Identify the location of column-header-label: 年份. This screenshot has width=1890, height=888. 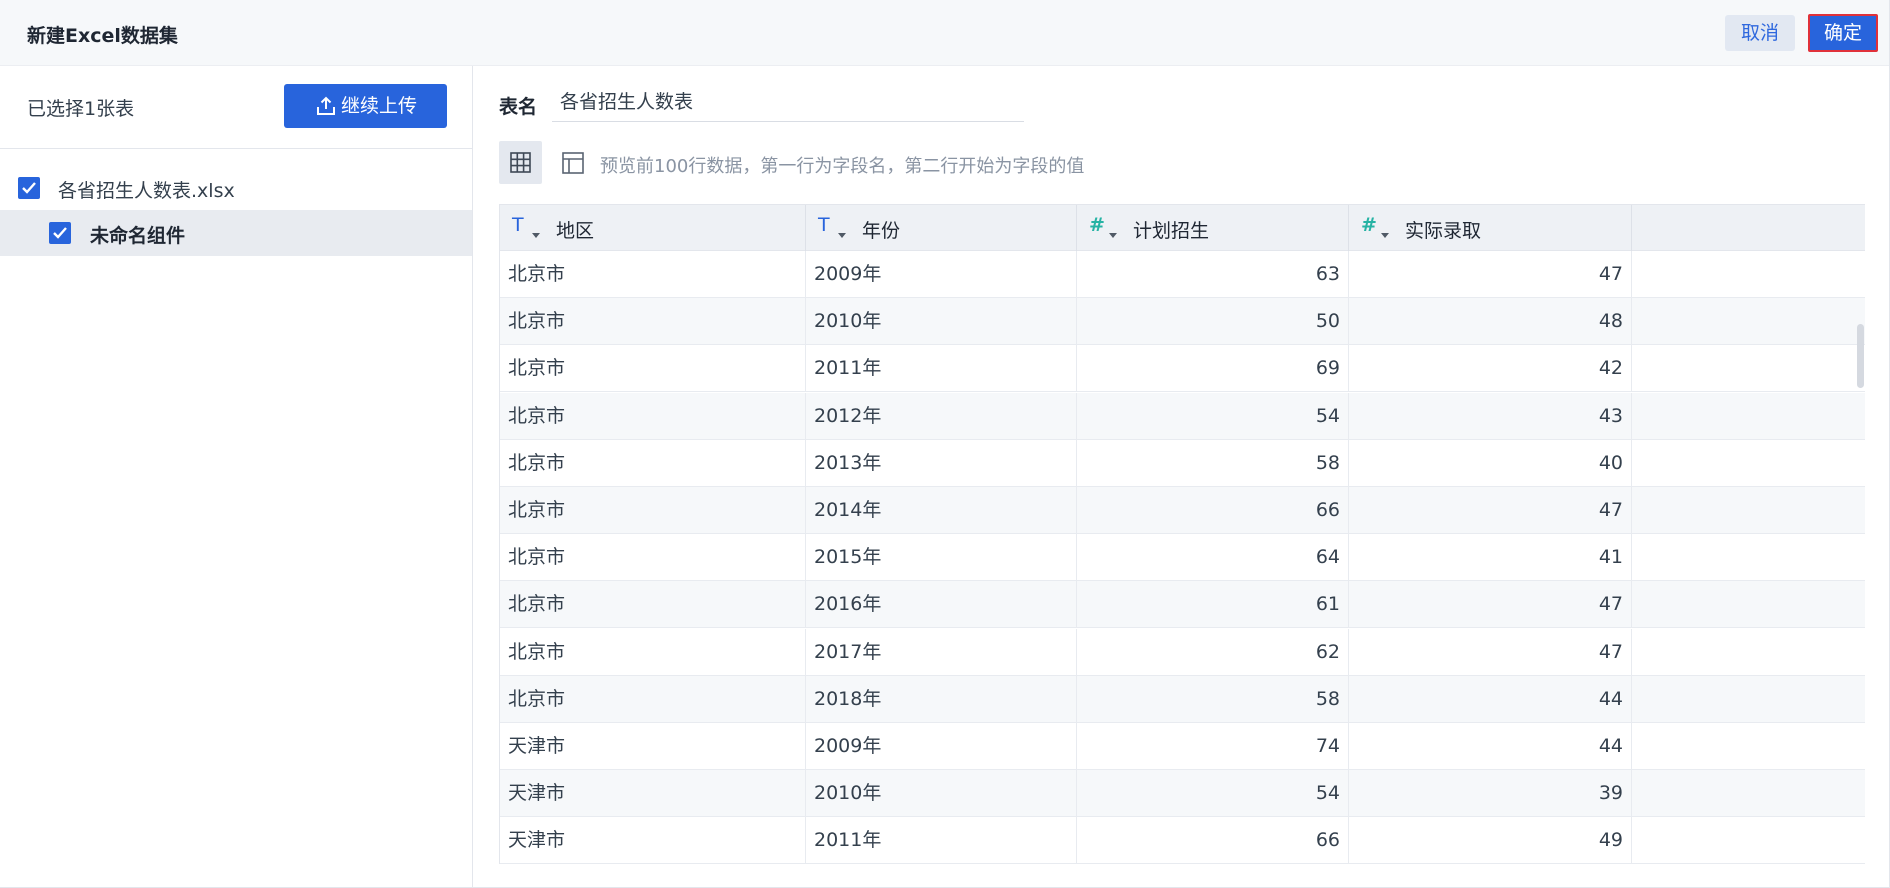
(881, 231).